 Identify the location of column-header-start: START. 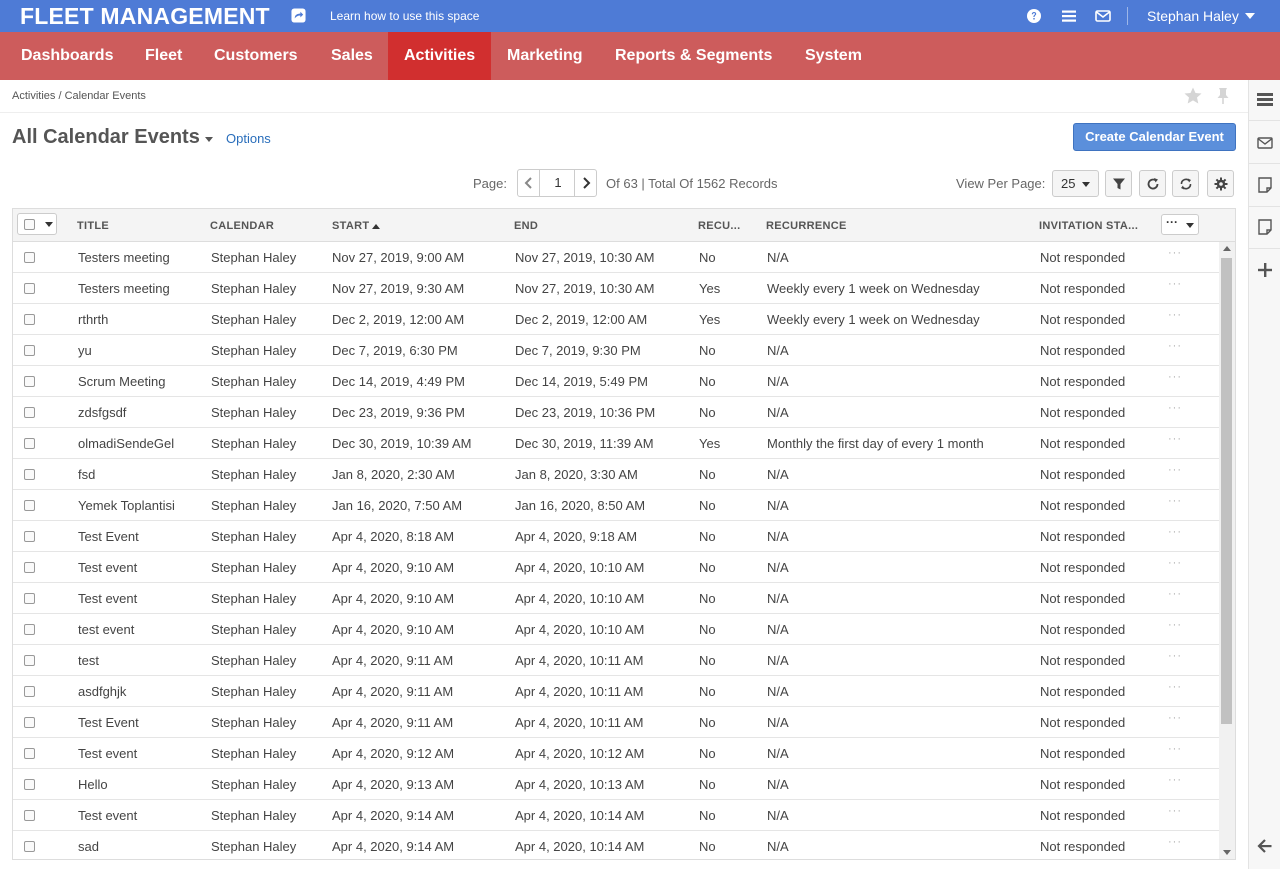
(350, 226).